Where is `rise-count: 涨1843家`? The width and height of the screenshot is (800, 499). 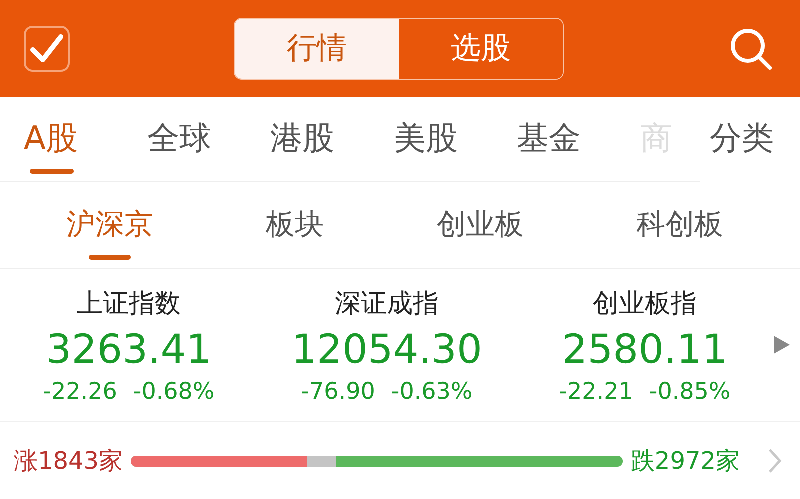
rise-count: 涨1843家 is located at coordinates (69, 461).